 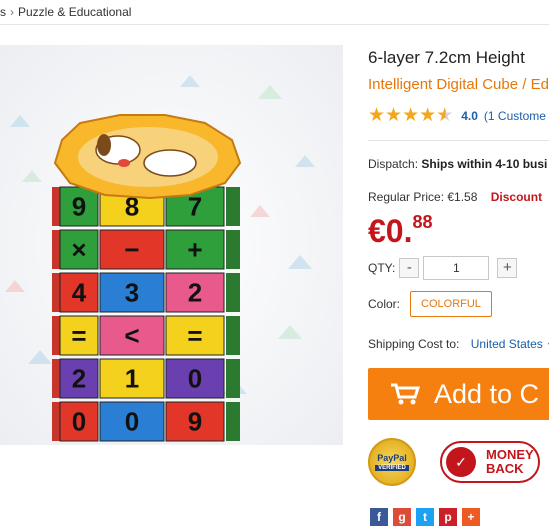 I want to click on regular-price: Regular Price: €1.58 Discount, so click(x=455, y=197).